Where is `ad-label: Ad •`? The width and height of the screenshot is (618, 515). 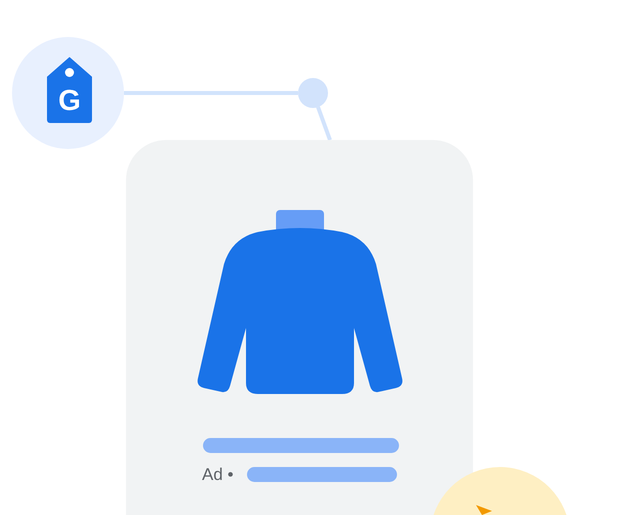 ad-label: Ad • is located at coordinates (218, 475).